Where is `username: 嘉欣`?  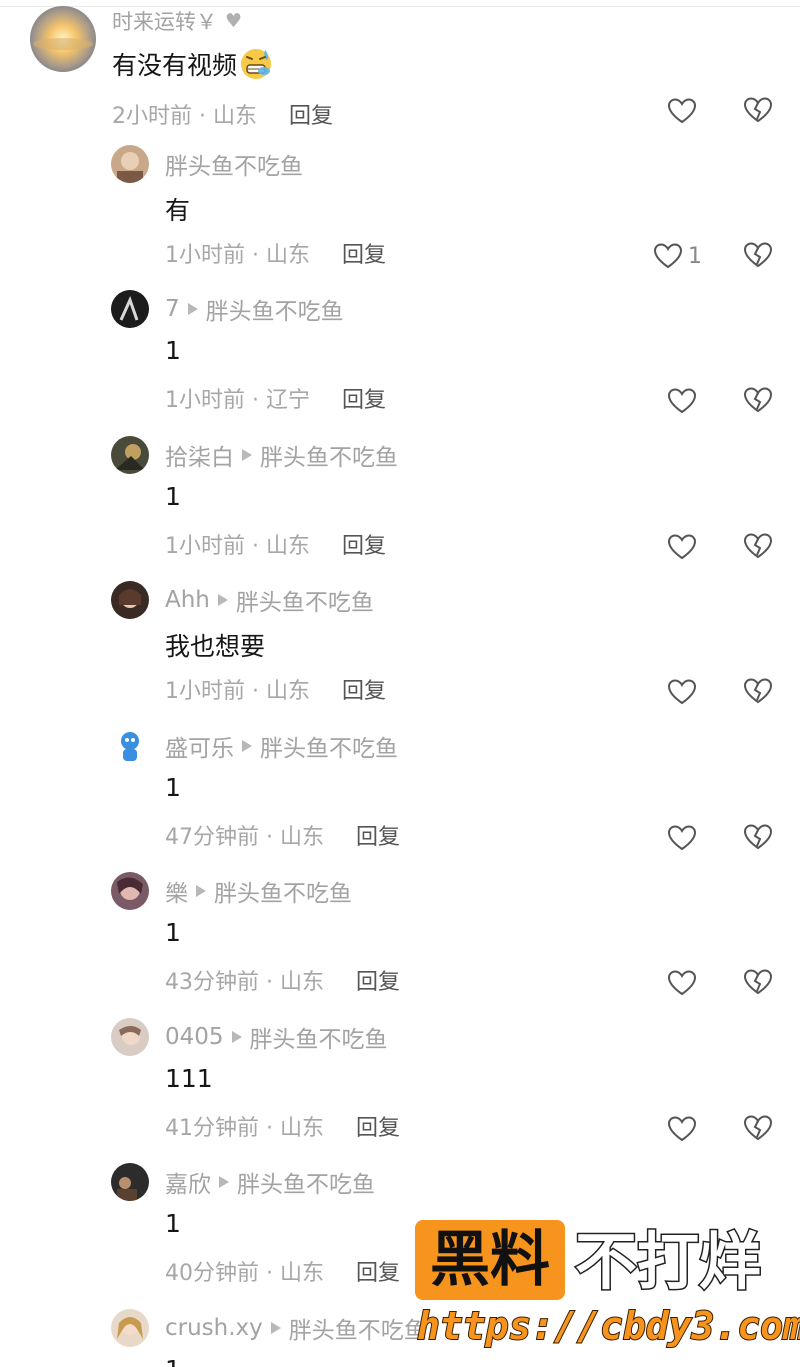 username: 嘉欣 is located at coordinates (188, 1182).